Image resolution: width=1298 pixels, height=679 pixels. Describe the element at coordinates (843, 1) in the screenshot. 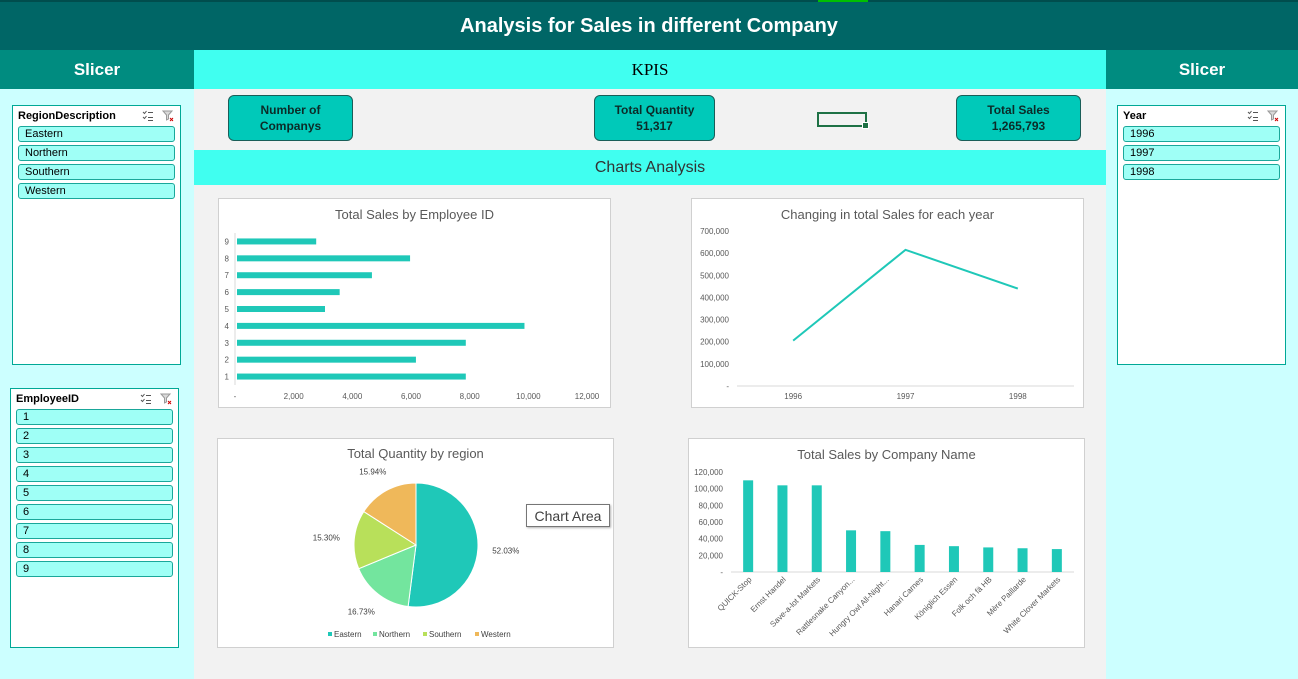

I see `cell-indicator` at that location.